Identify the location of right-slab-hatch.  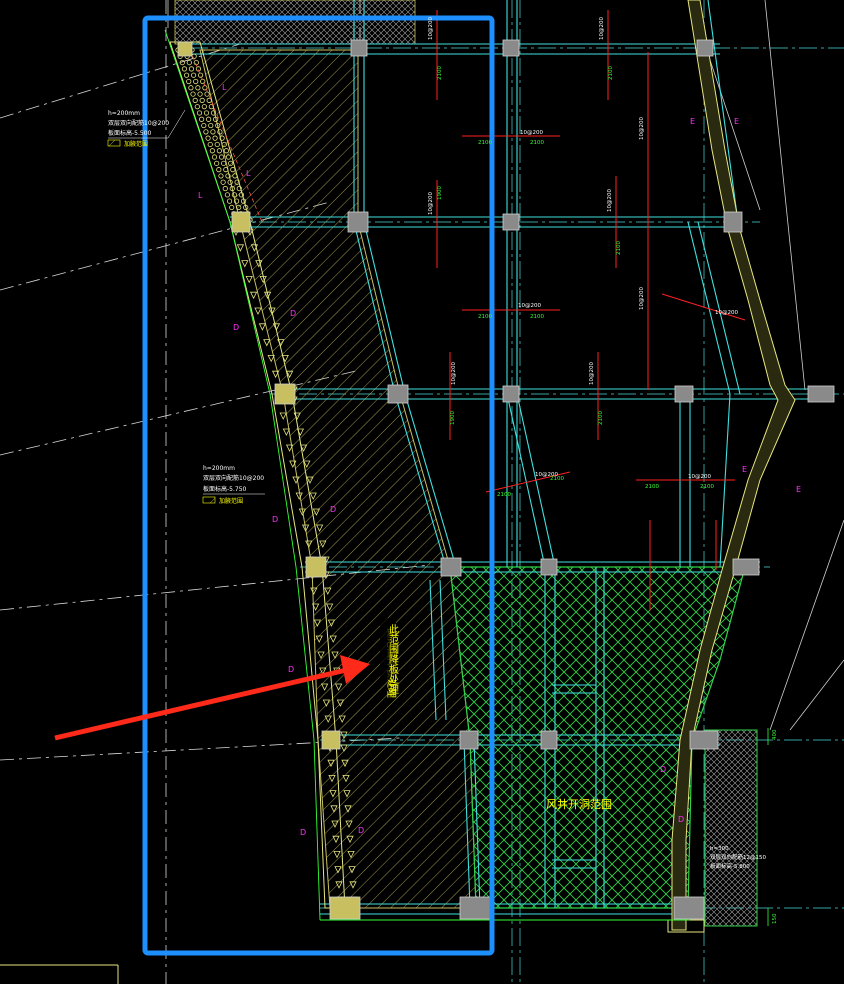
(731, 828).